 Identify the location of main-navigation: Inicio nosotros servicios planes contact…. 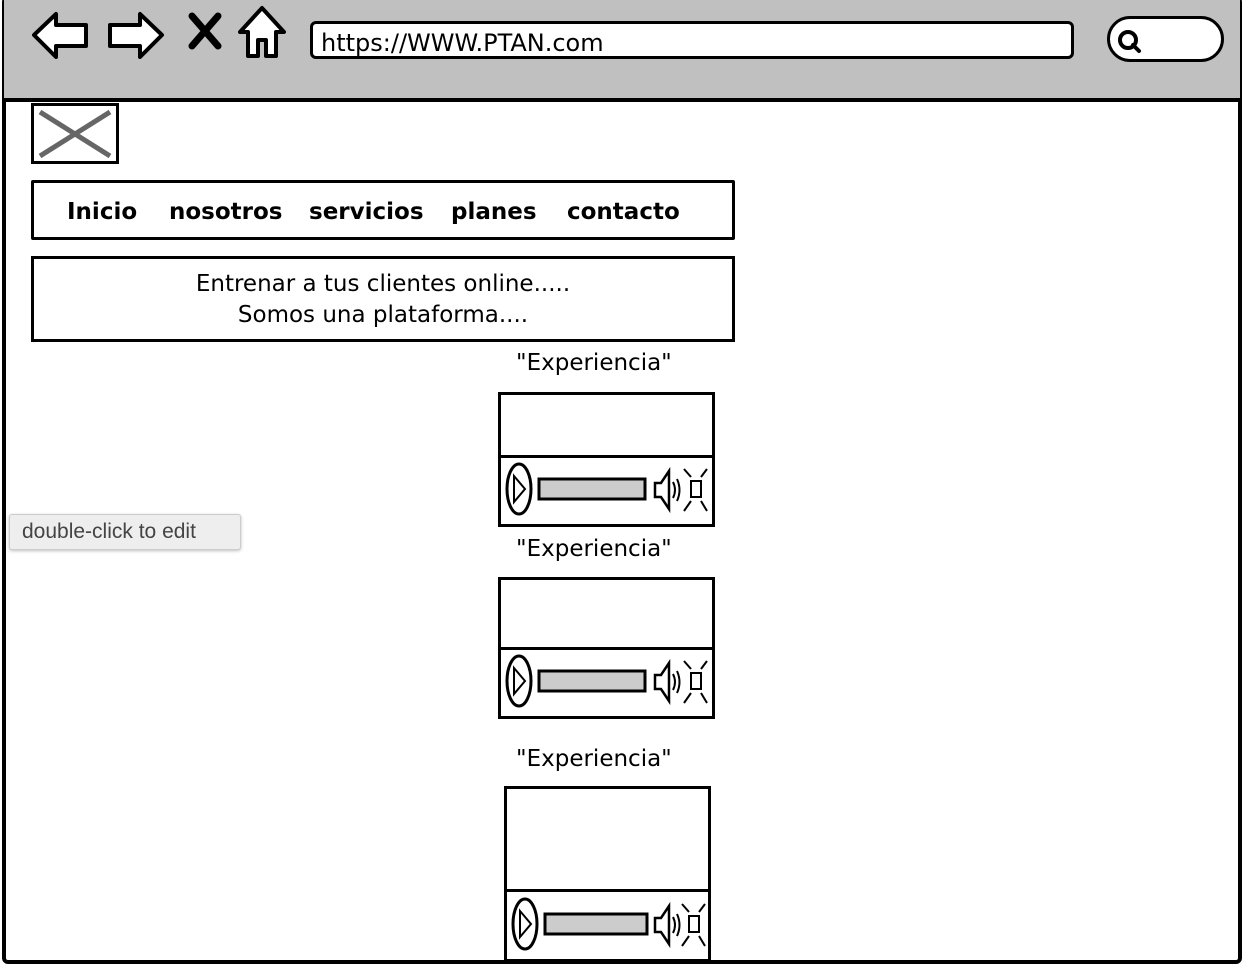
(383, 210).